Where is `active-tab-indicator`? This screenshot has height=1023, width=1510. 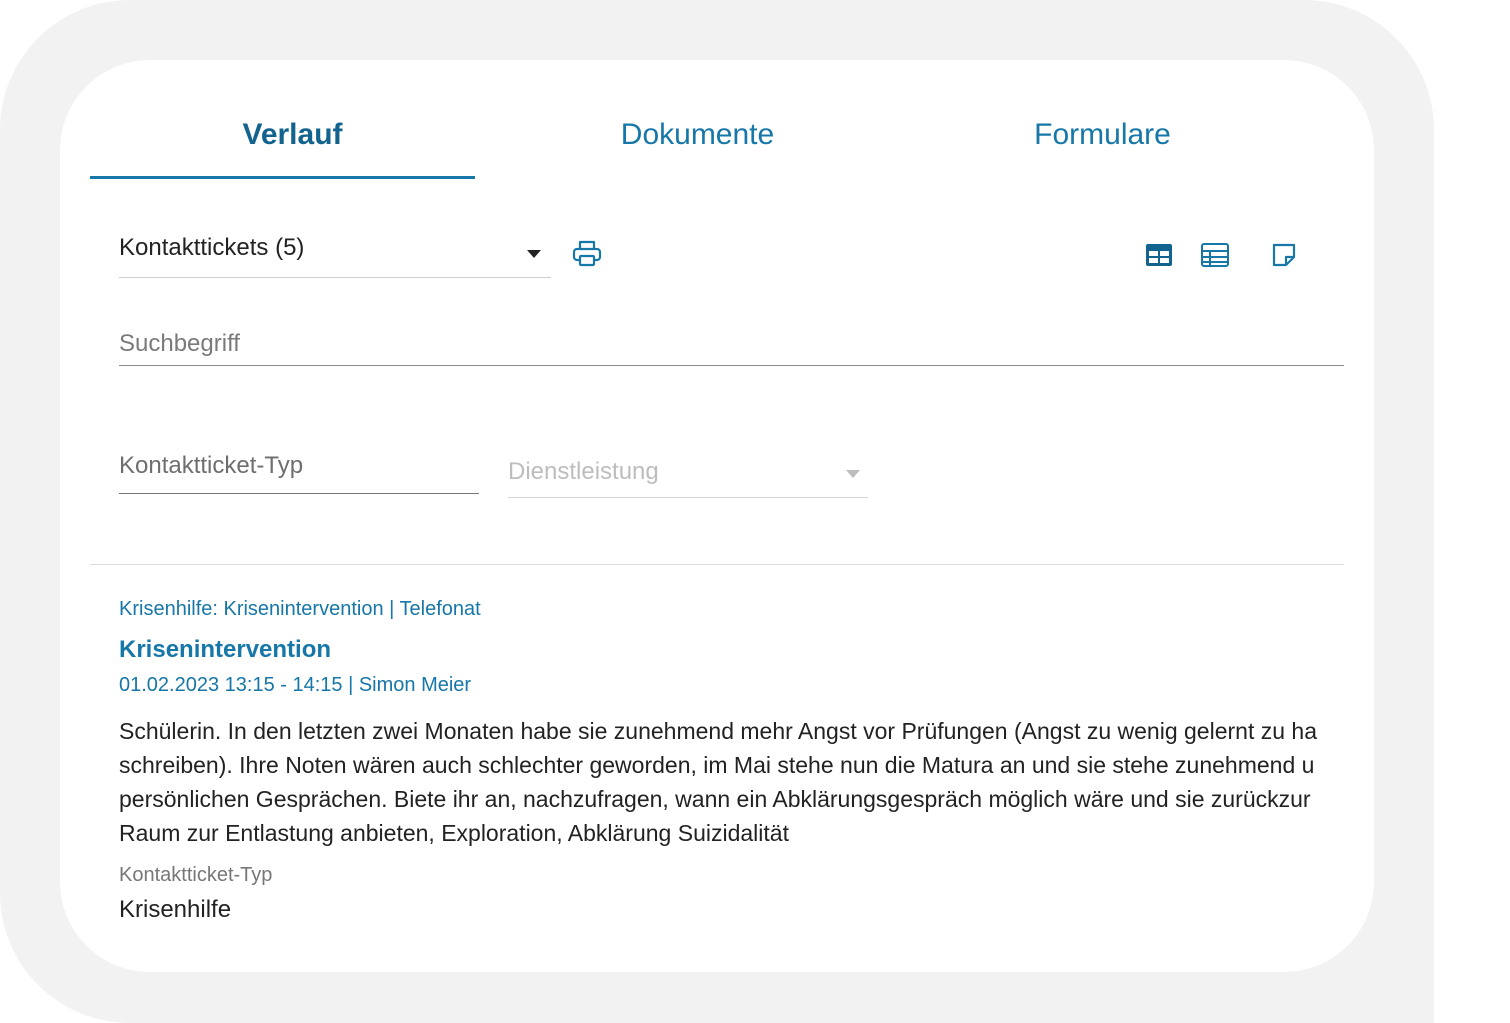 active-tab-indicator is located at coordinates (282, 177).